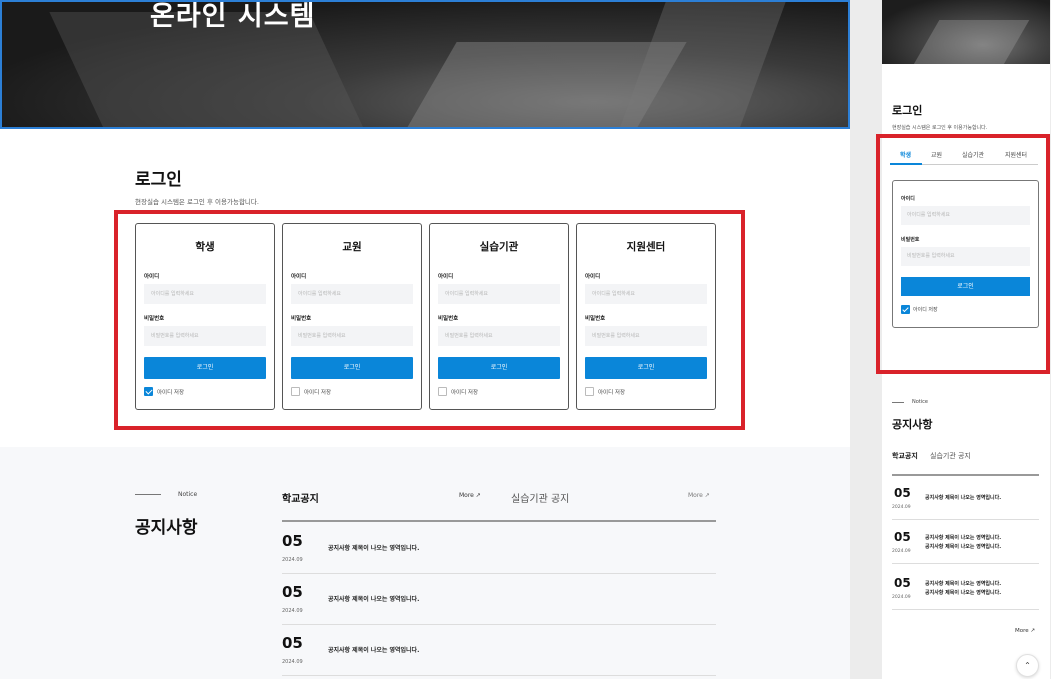 The height and width of the screenshot is (679, 1051). I want to click on mobile-tab-institution-notice: 실습기관 공지, so click(950, 456).